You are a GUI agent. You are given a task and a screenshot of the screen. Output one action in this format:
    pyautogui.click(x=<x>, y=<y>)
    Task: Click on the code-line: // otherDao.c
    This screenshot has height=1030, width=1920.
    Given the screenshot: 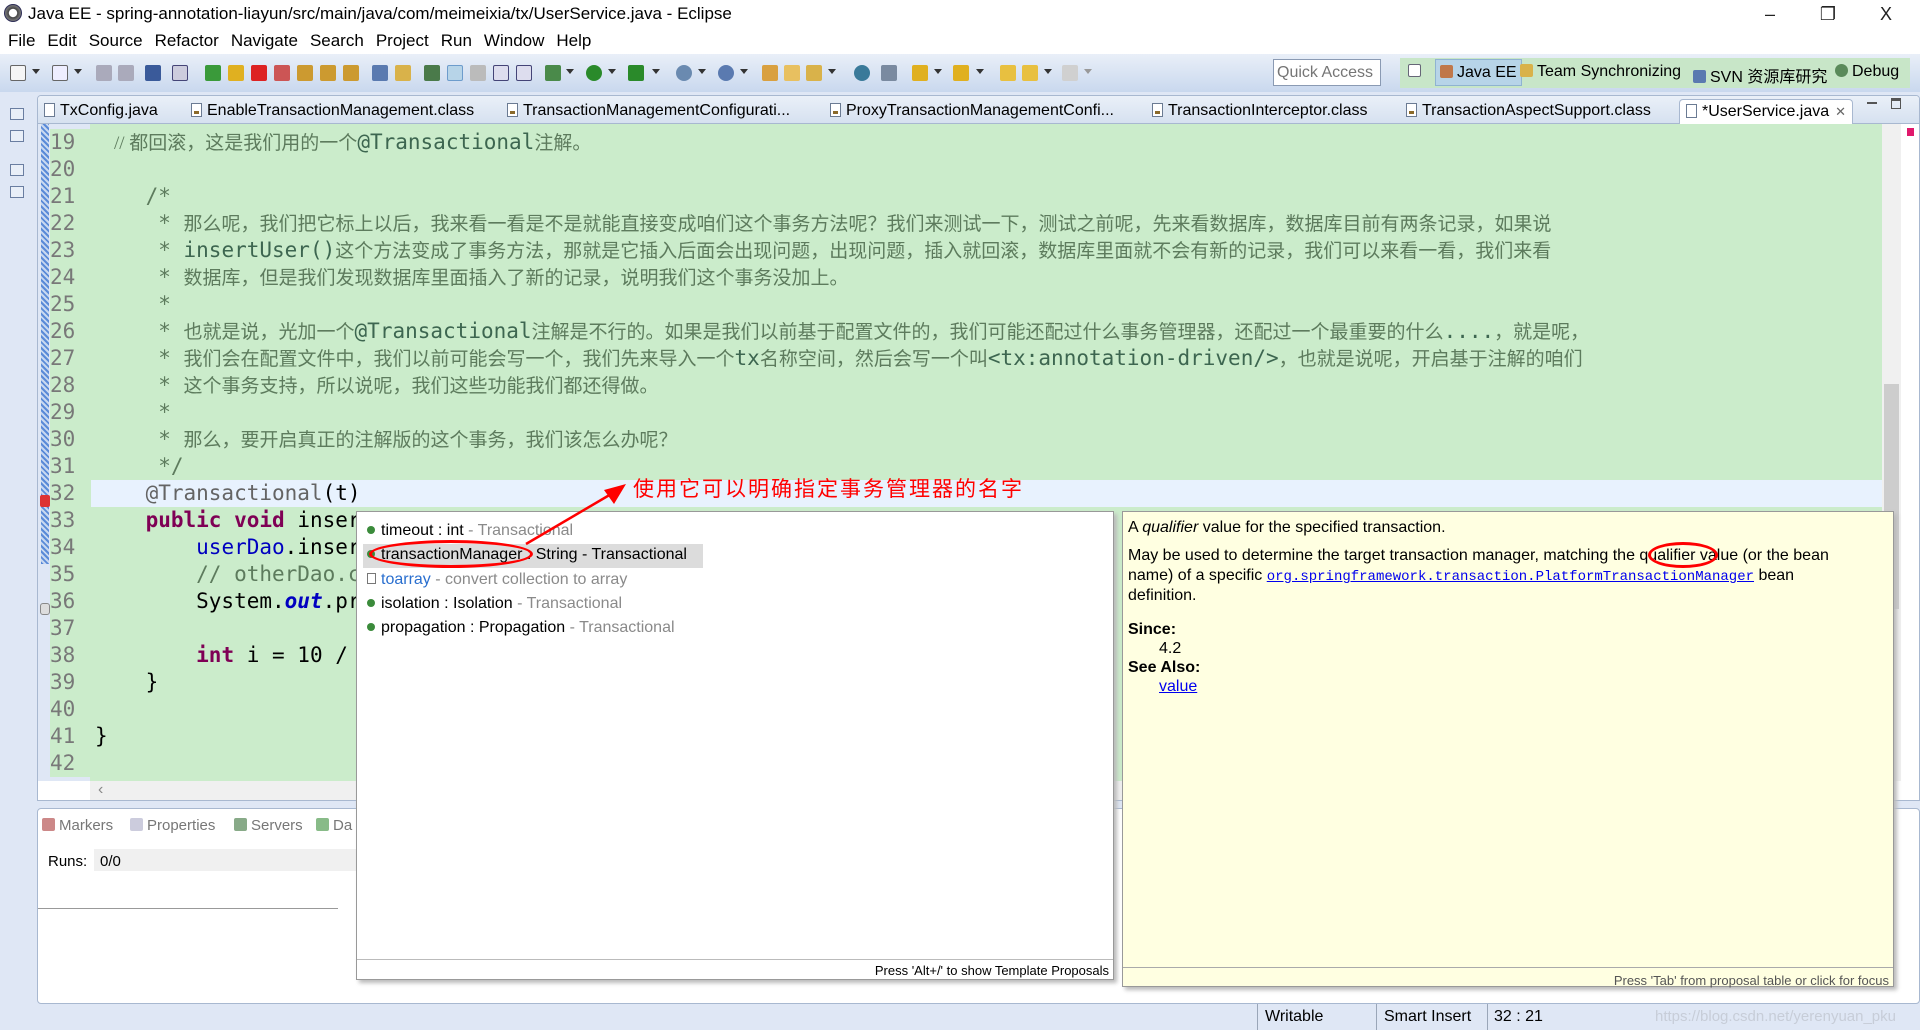 What is the action you would take?
    pyautogui.click(x=225, y=574)
    